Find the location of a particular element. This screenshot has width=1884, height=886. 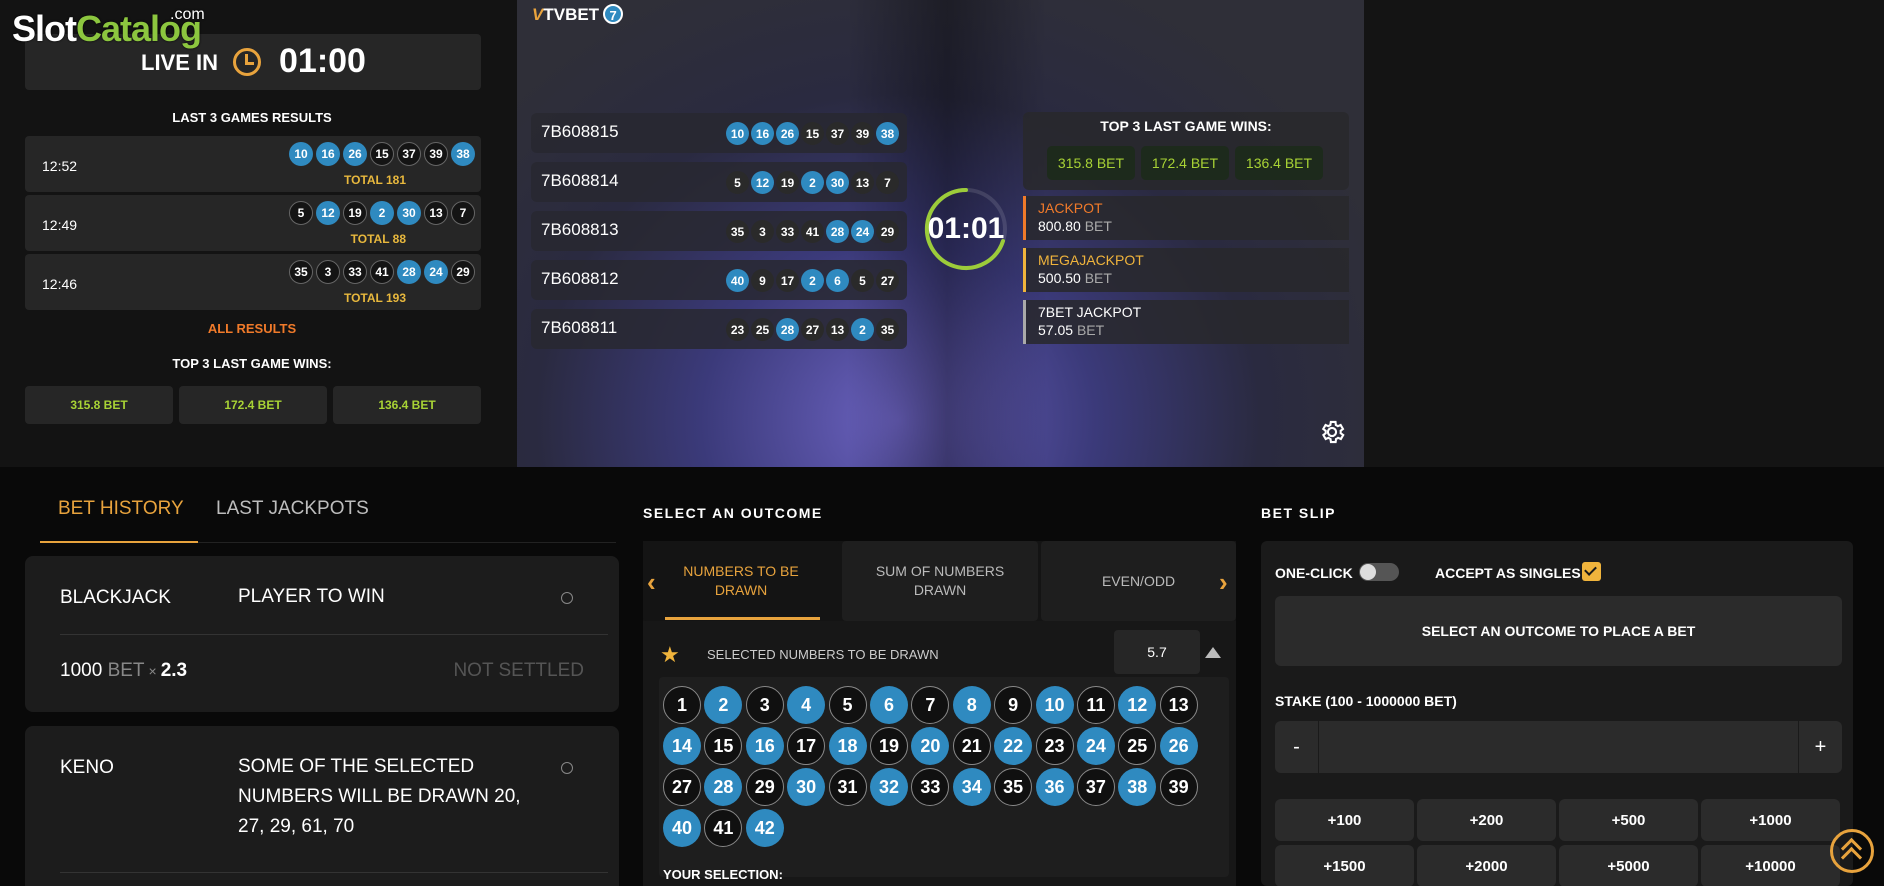

number-ball: 39 is located at coordinates (862, 133).